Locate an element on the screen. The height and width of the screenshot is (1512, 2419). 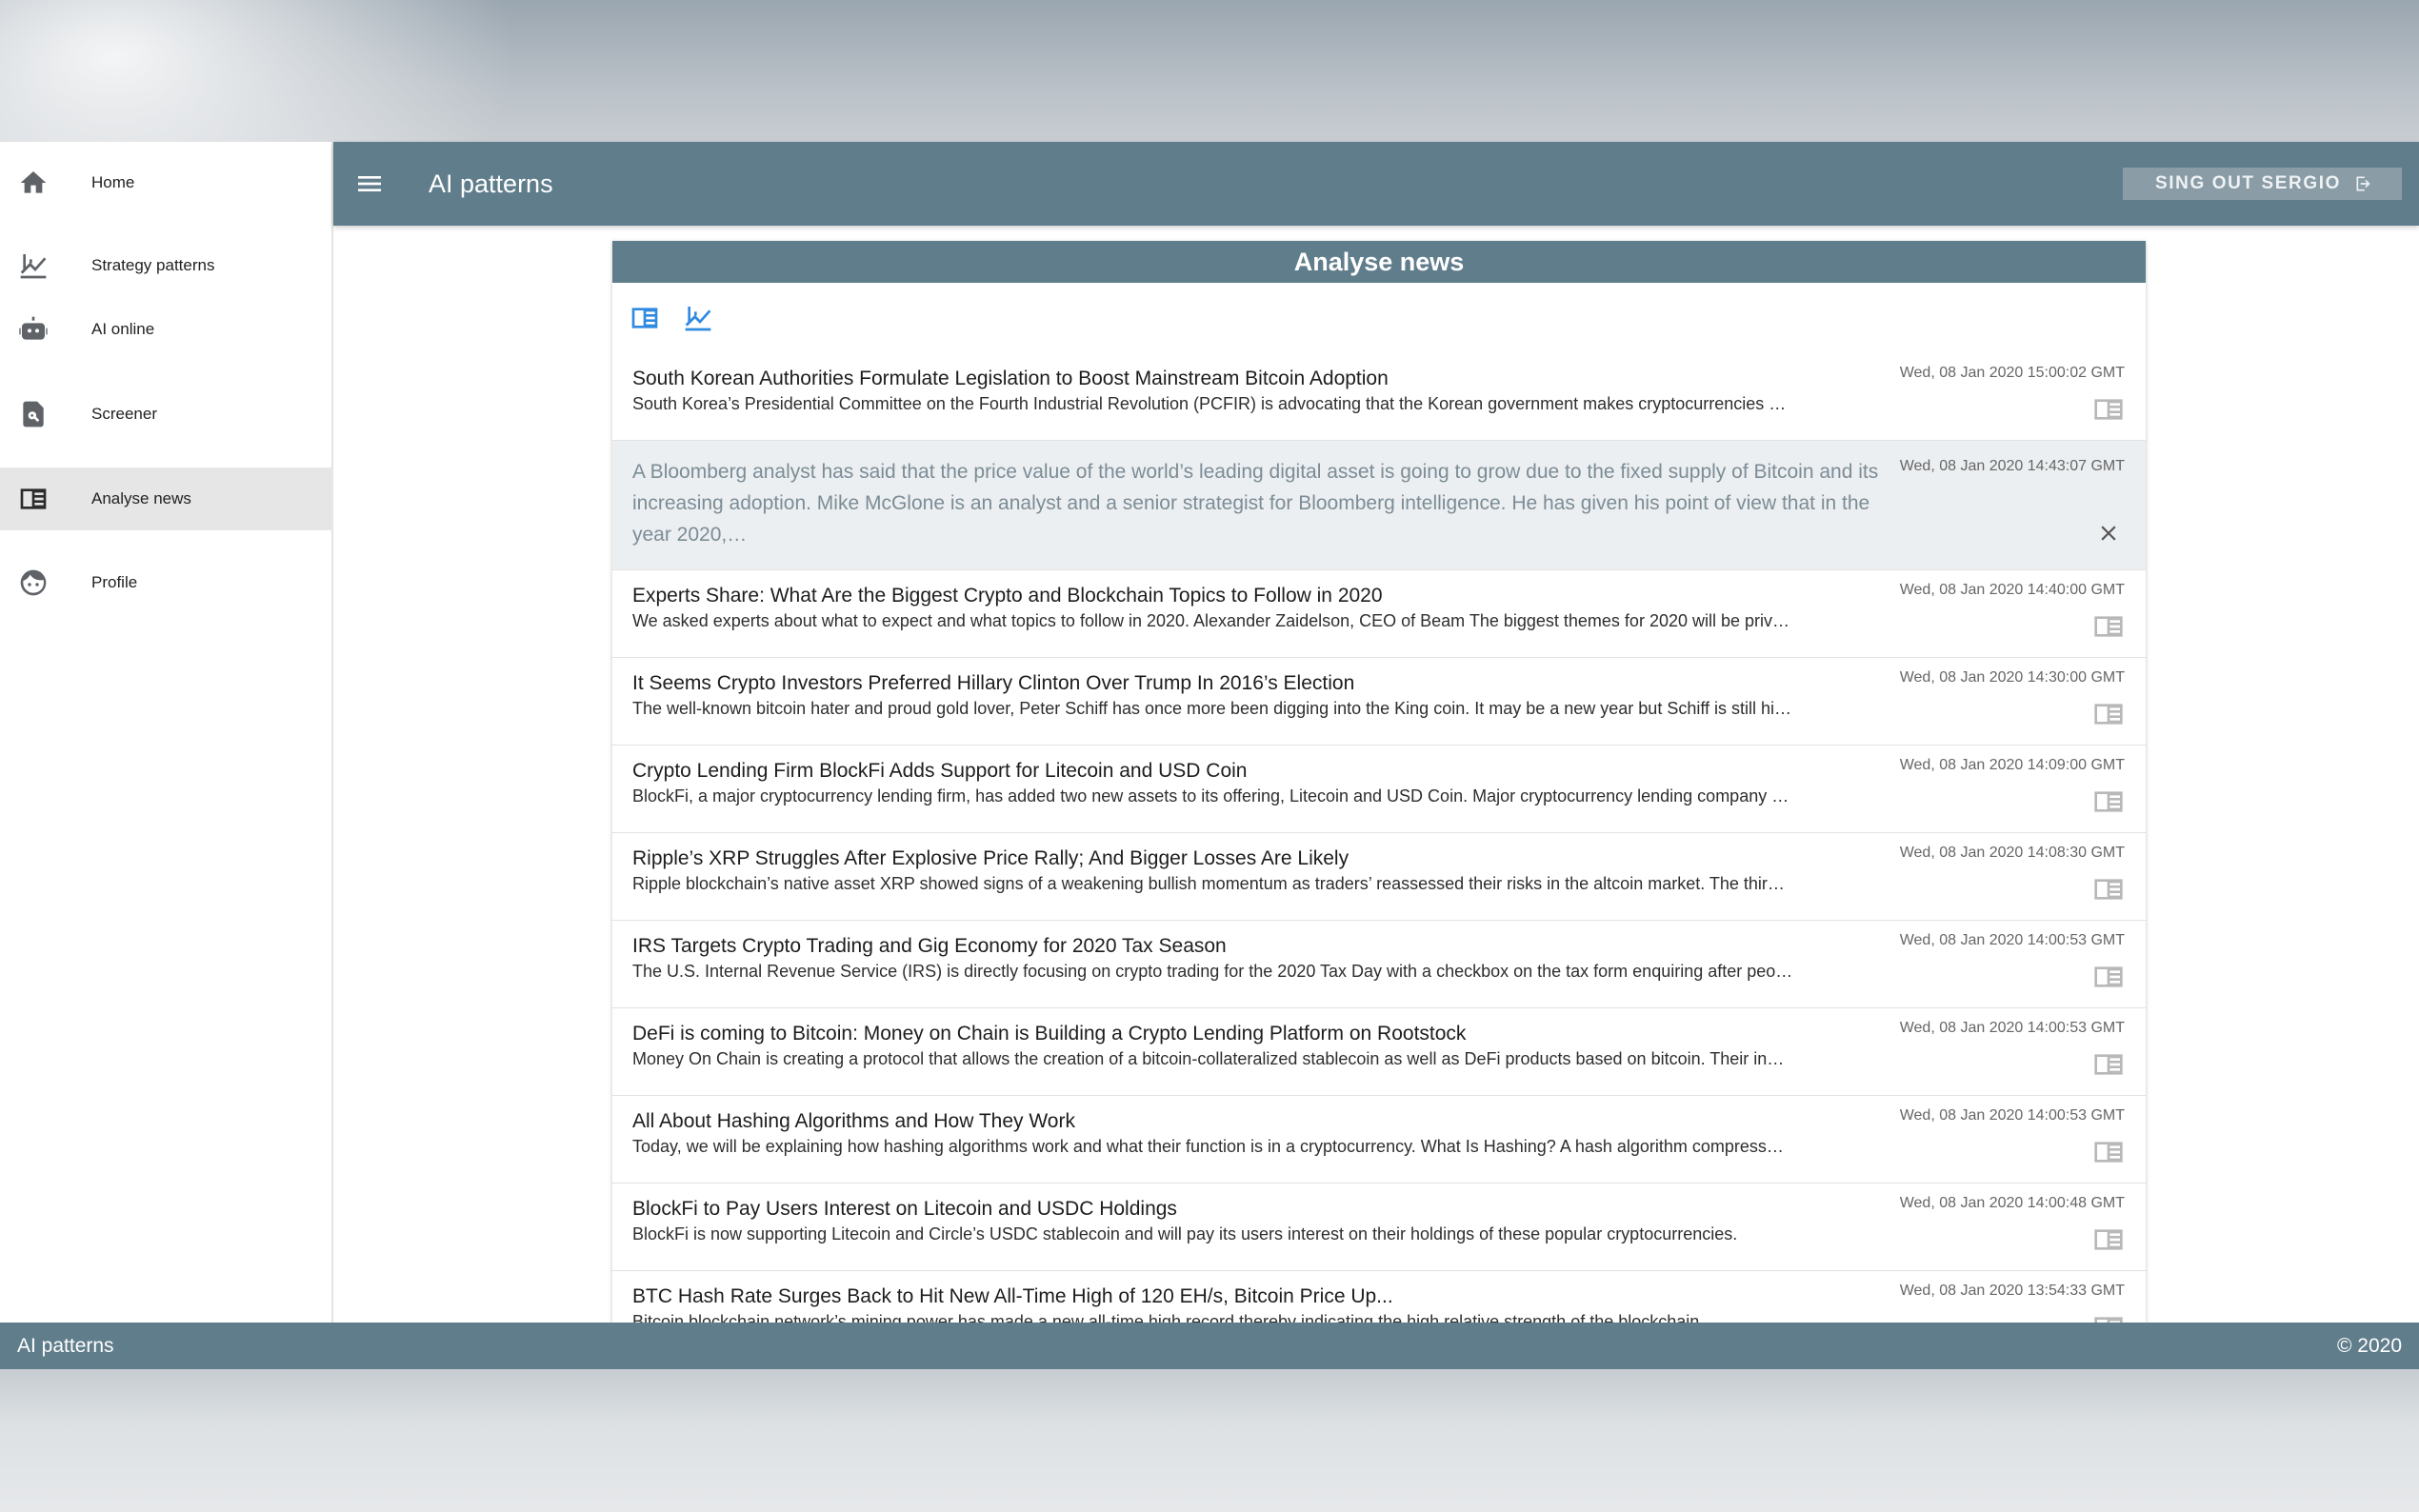
exit-icon is located at coordinates (2363, 183).